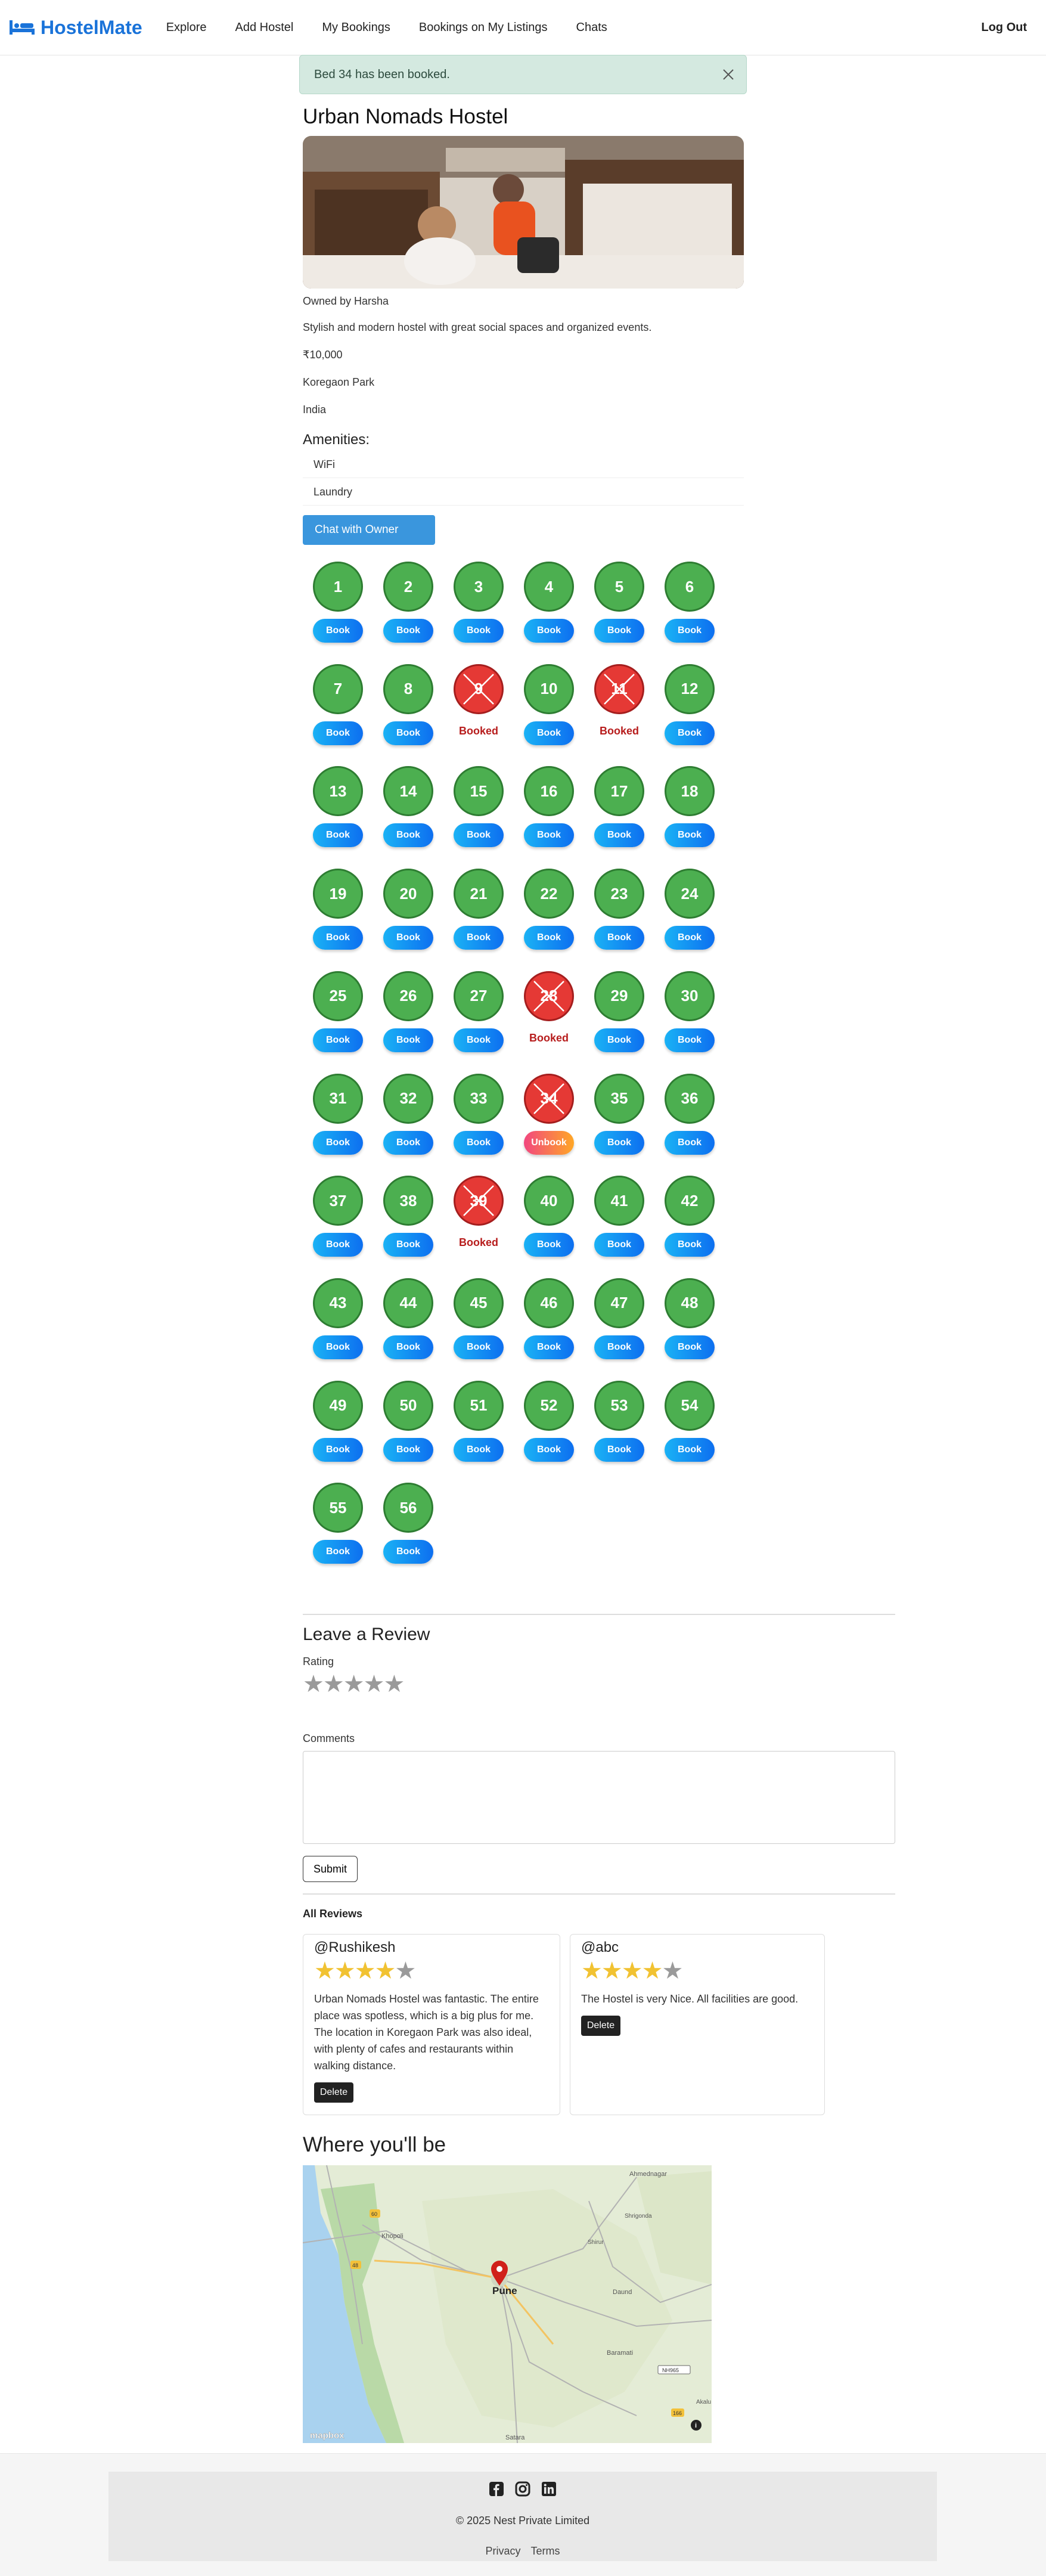  I want to click on terms-link: Terms, so click(545, 2551).